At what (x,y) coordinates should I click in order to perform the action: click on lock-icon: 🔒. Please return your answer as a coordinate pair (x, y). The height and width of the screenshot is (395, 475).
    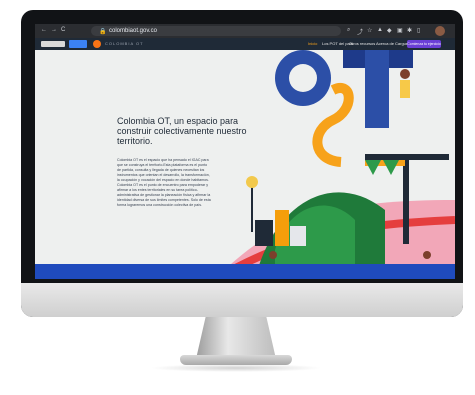
    Looking at the image, I should click on (103, 32).